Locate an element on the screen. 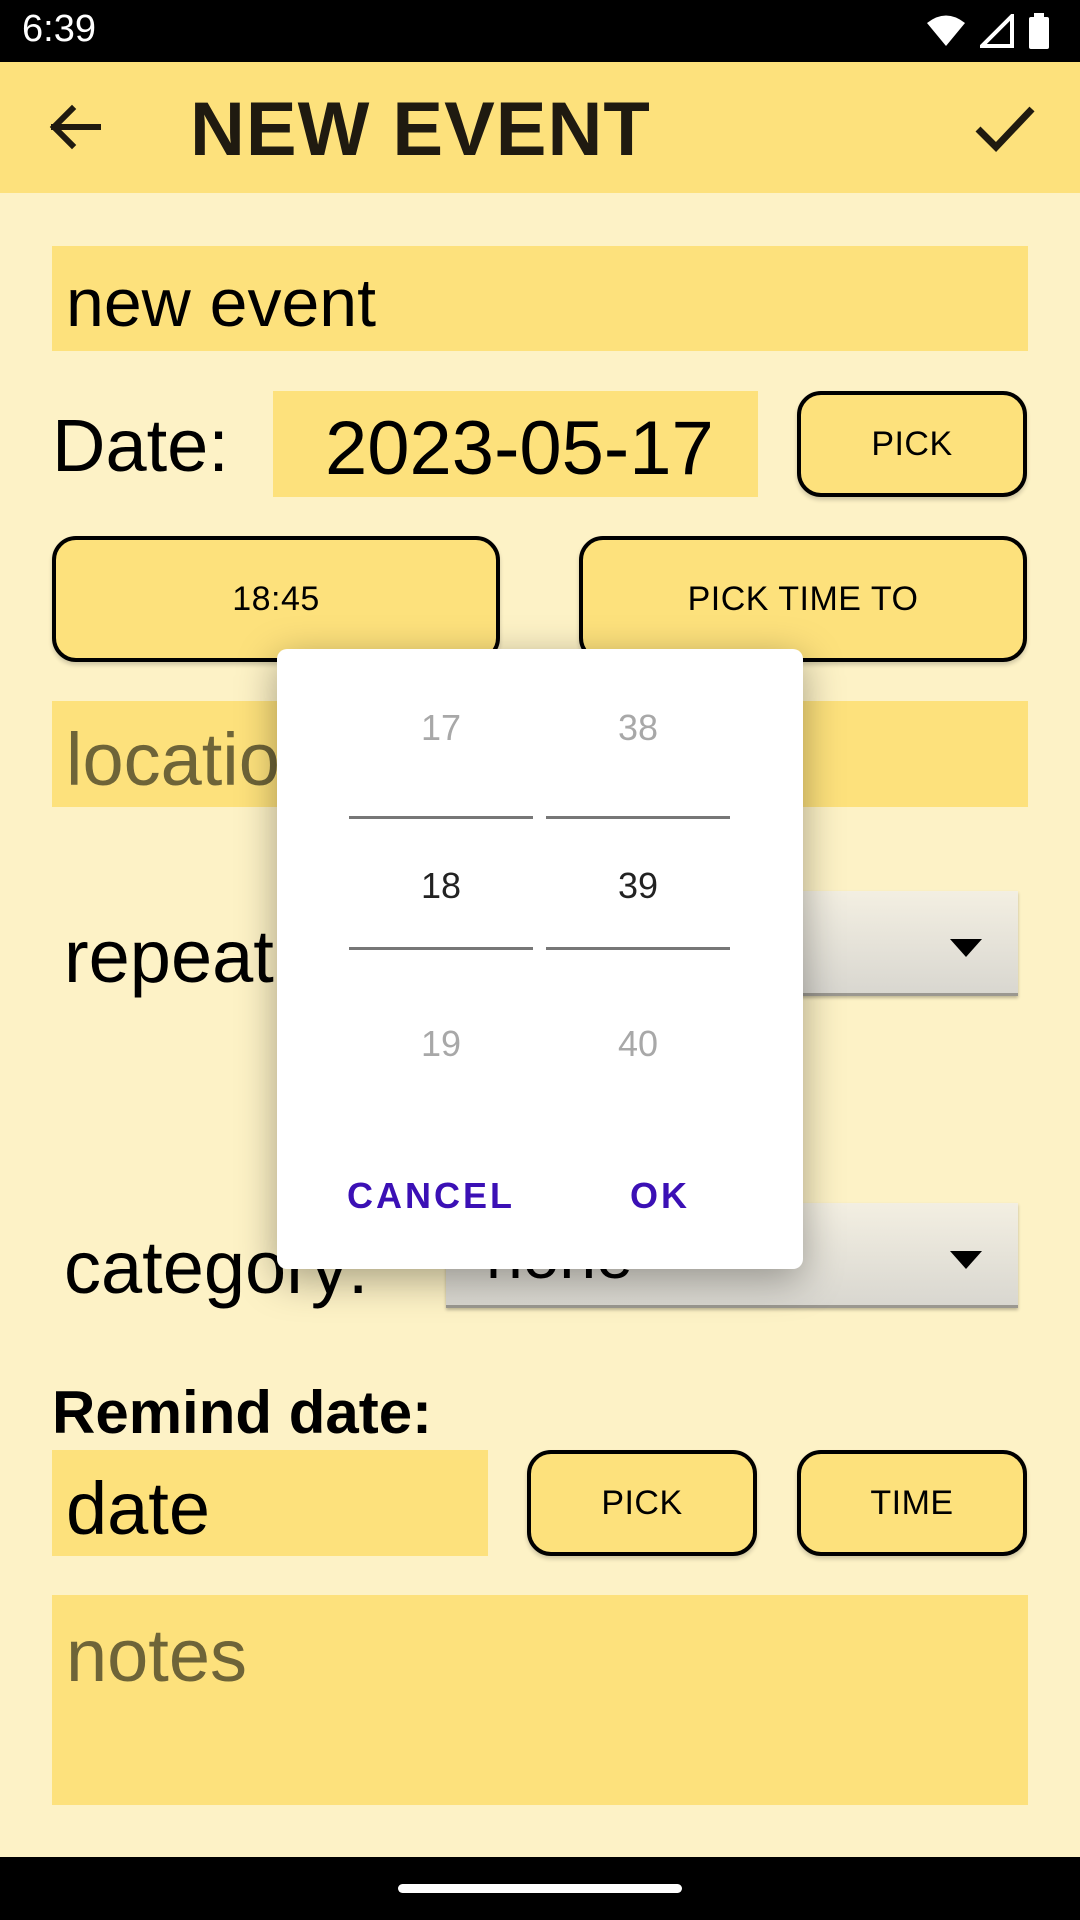 The image size is (1080, 1920). pick-date-button: PICK is located at coordinates (912, 444).